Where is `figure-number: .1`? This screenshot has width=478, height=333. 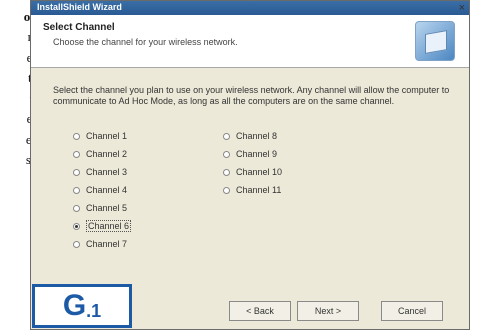 figure-number: .1 is located at coordinates (94, 310).